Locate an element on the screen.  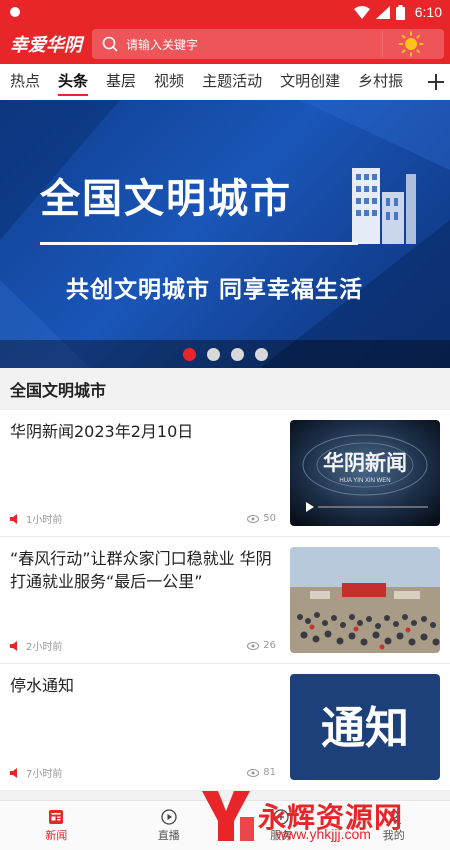
nav-label: 新闻 is located at coordinates (56, 835).